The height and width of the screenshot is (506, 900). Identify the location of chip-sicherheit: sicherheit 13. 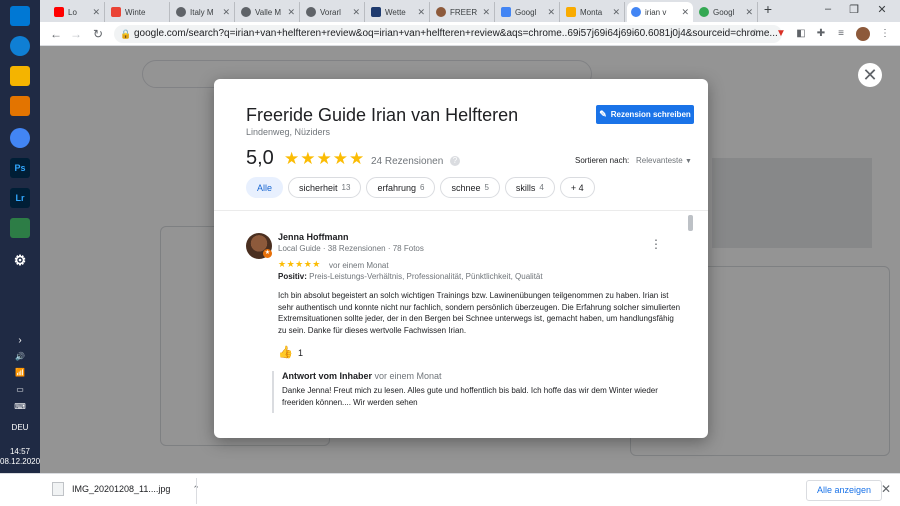
(325, 187).